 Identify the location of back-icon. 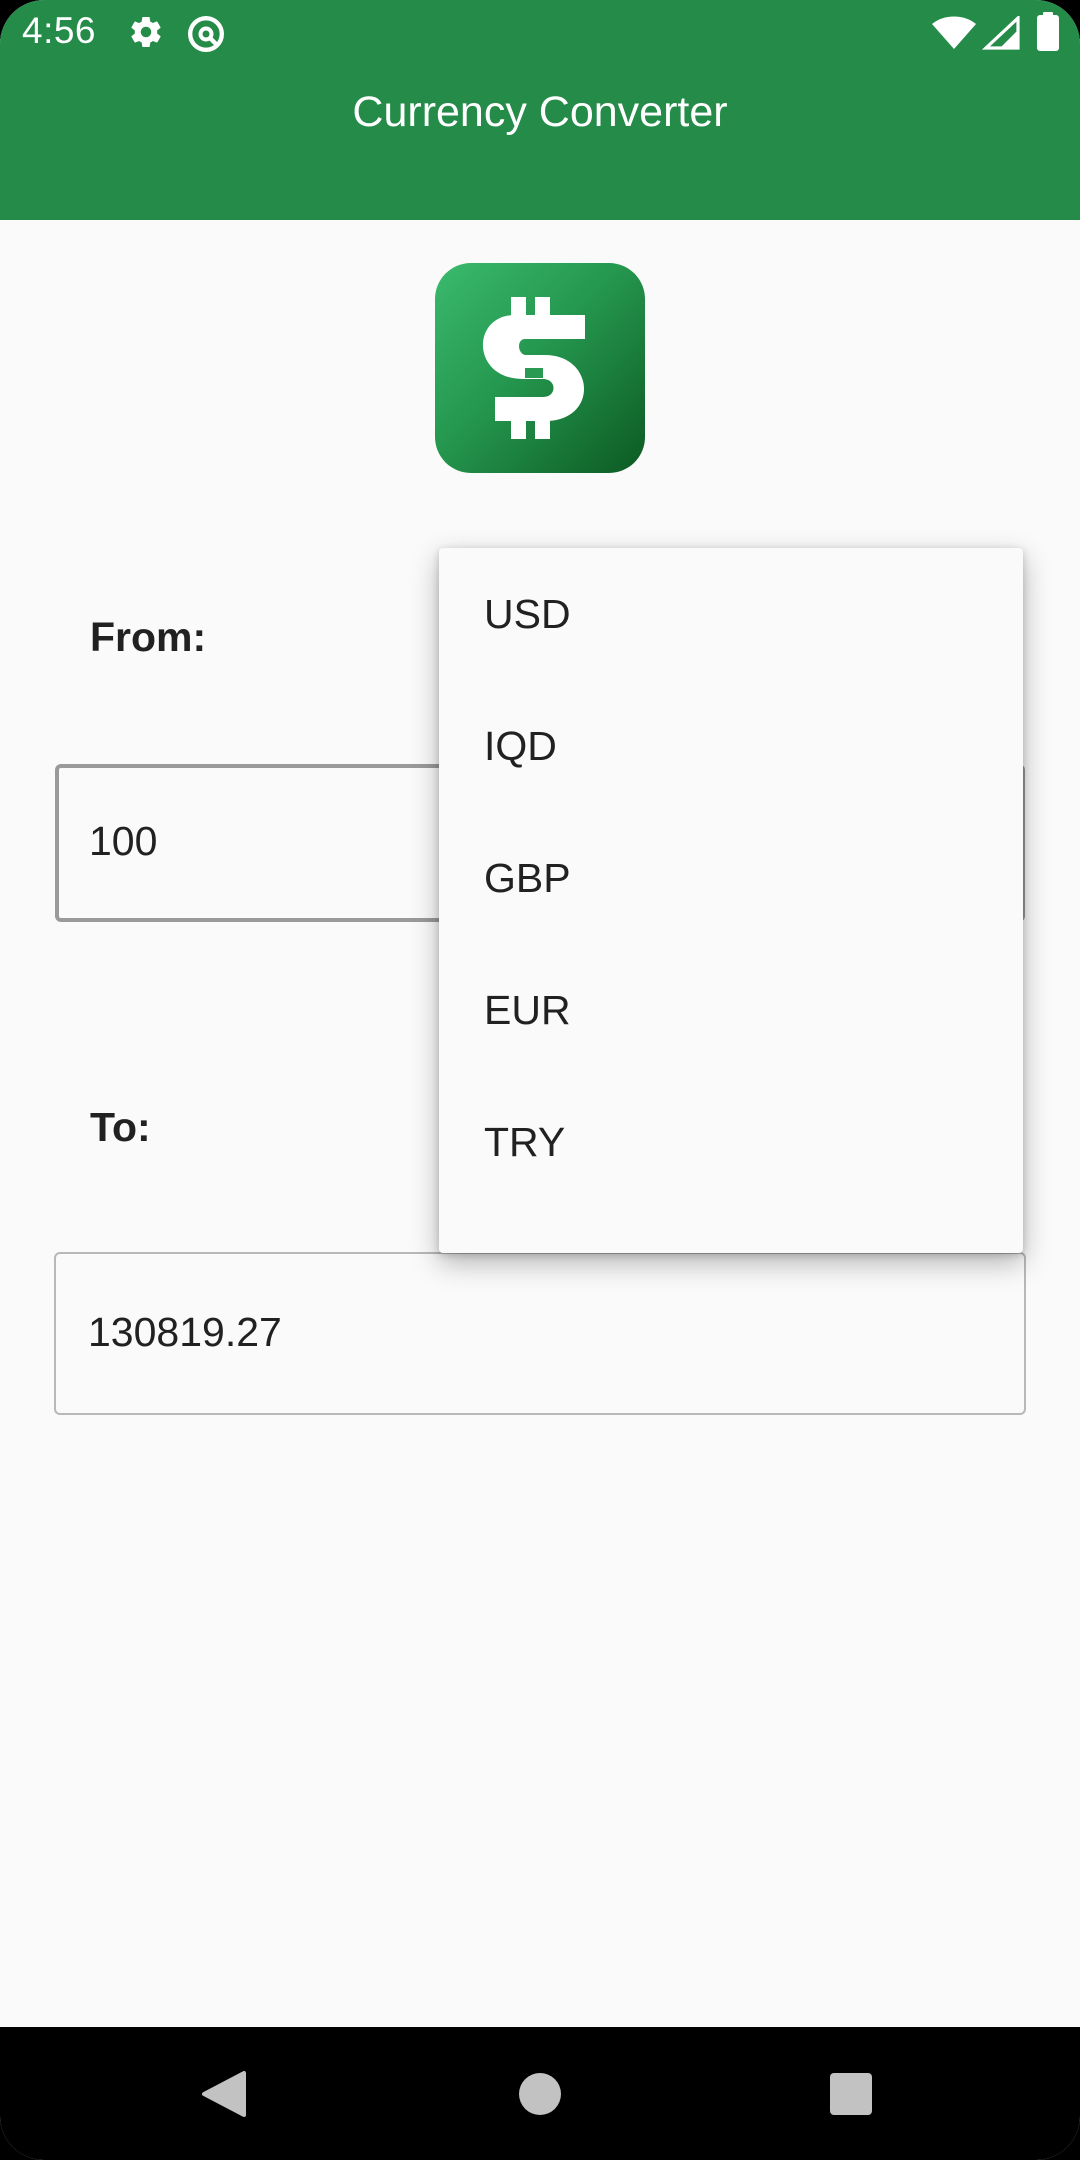
(223, 2096).